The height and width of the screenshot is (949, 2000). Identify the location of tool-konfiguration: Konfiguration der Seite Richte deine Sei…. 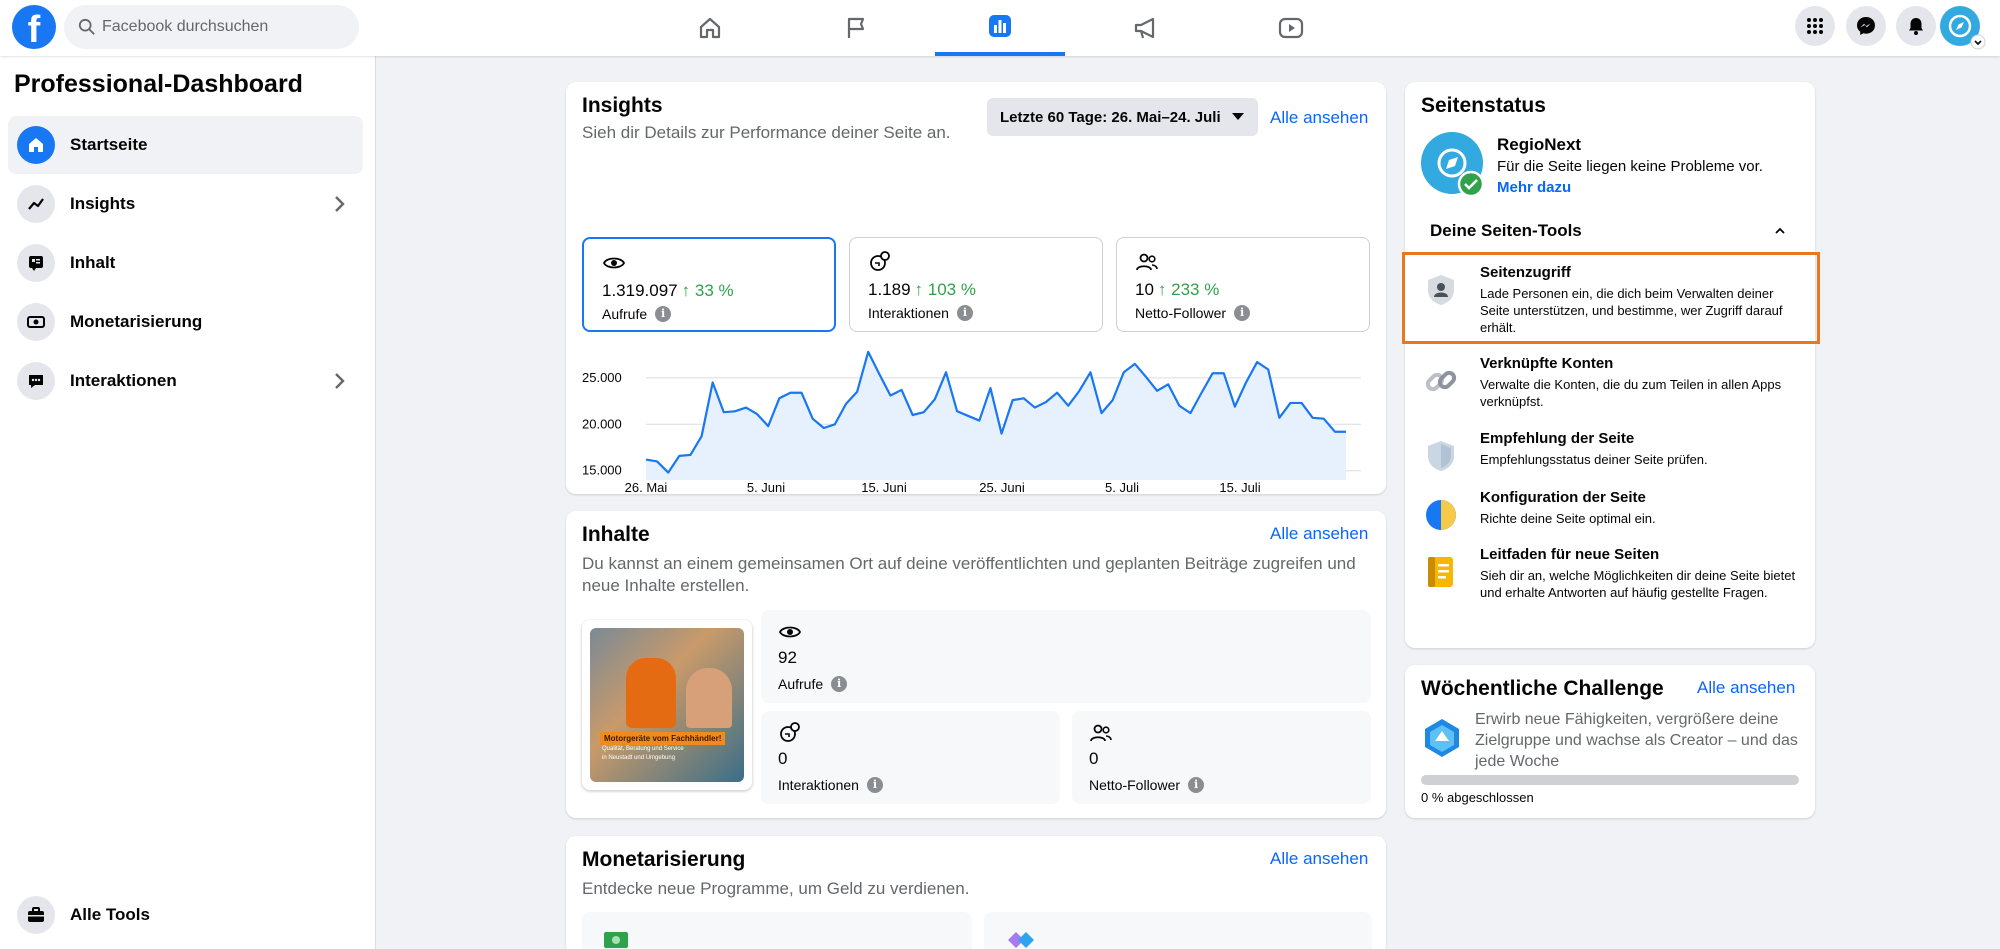
(1609, 509).